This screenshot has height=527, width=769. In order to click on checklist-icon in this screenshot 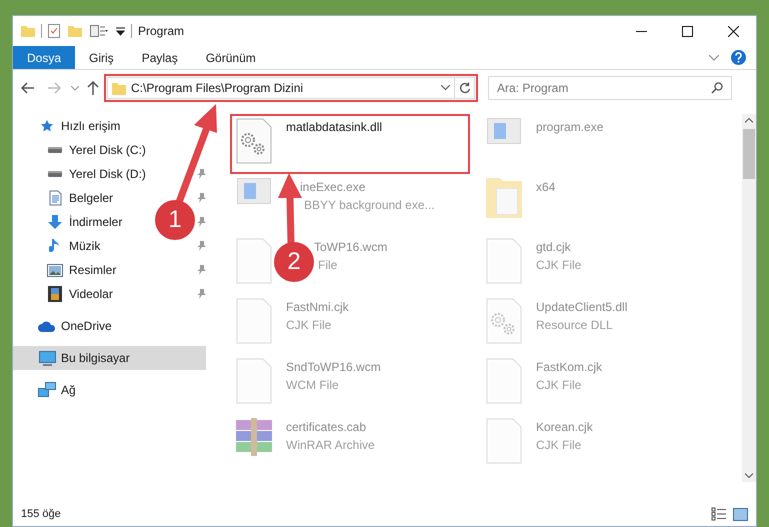, I will do `click(54, 31)`.